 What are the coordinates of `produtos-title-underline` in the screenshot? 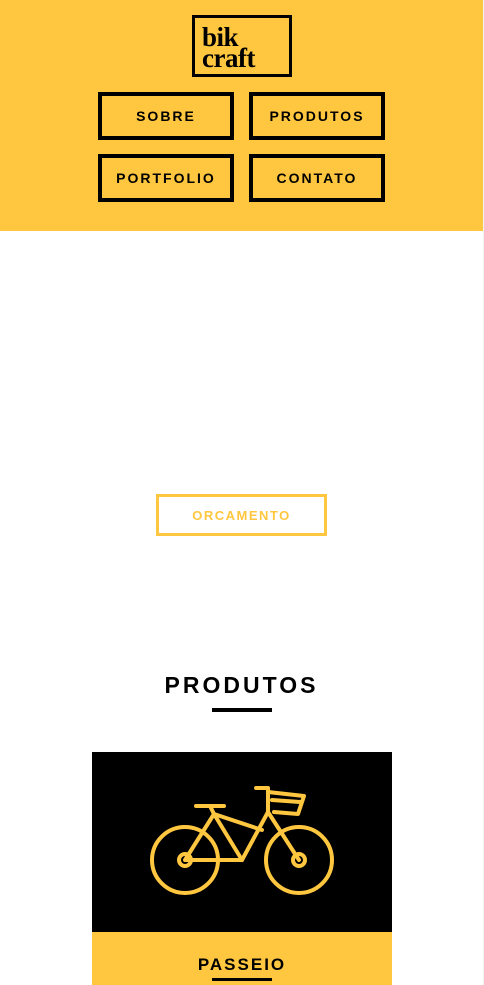 It's located at (242, 710).